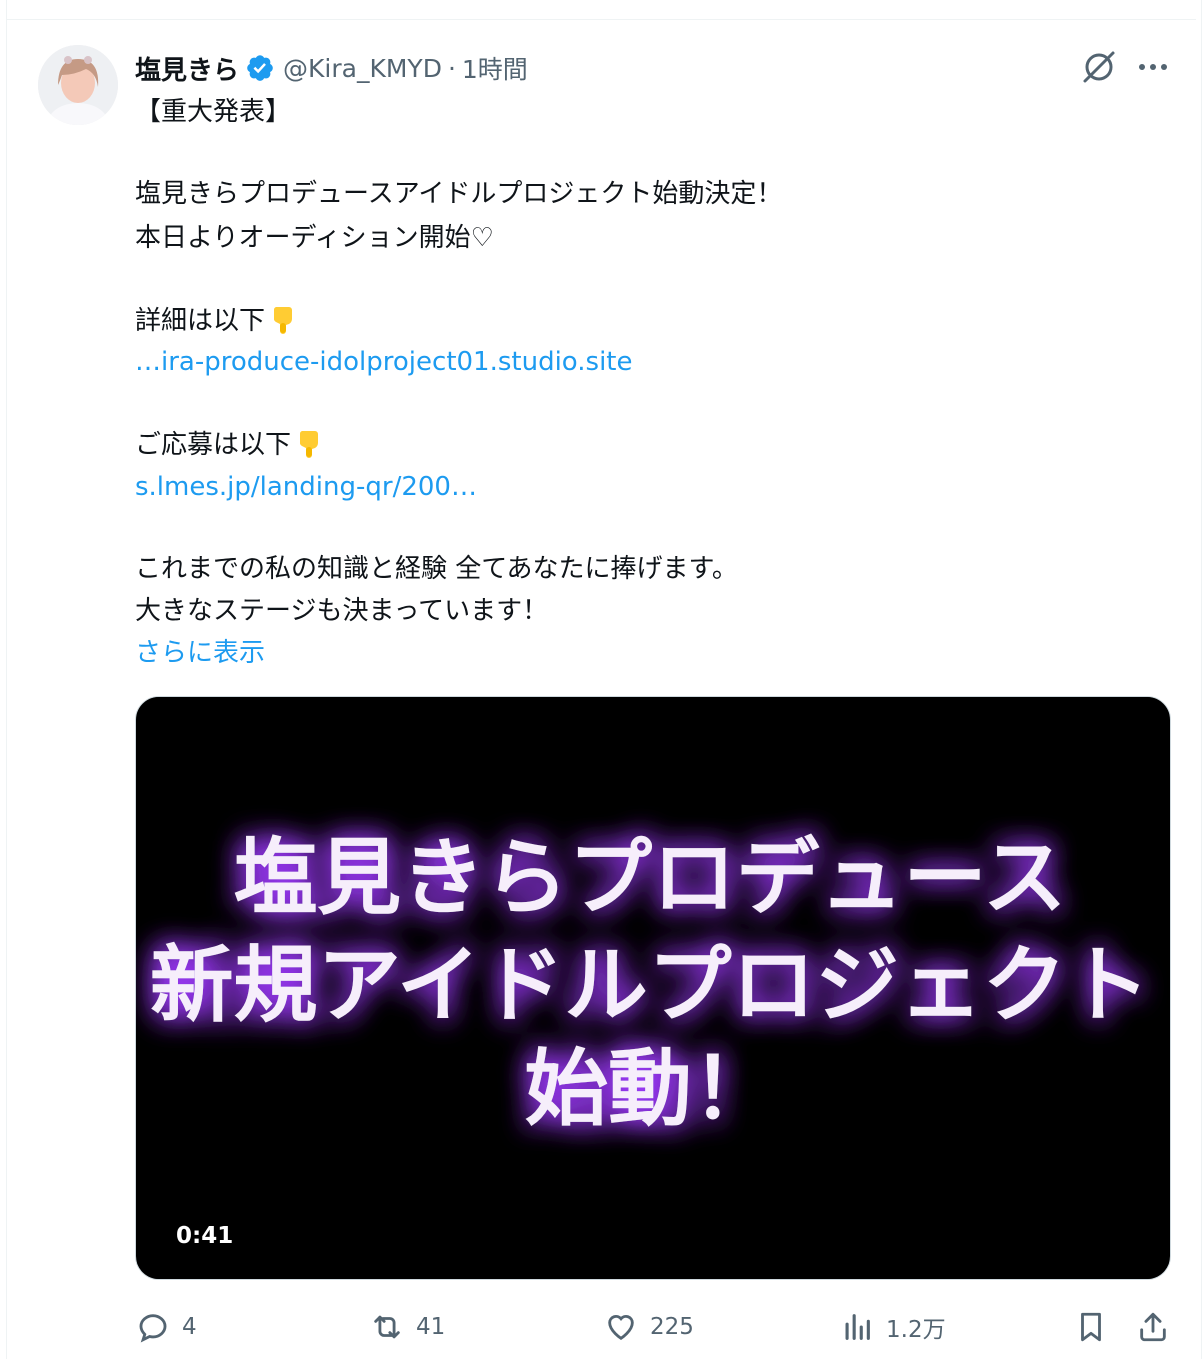 This screenshot has height=1359, width=1202. Describe the element at coordinates (383, 362) in the screenshot. I see `details-link: …ira-produce-idolproject01.studio.site` at that location.